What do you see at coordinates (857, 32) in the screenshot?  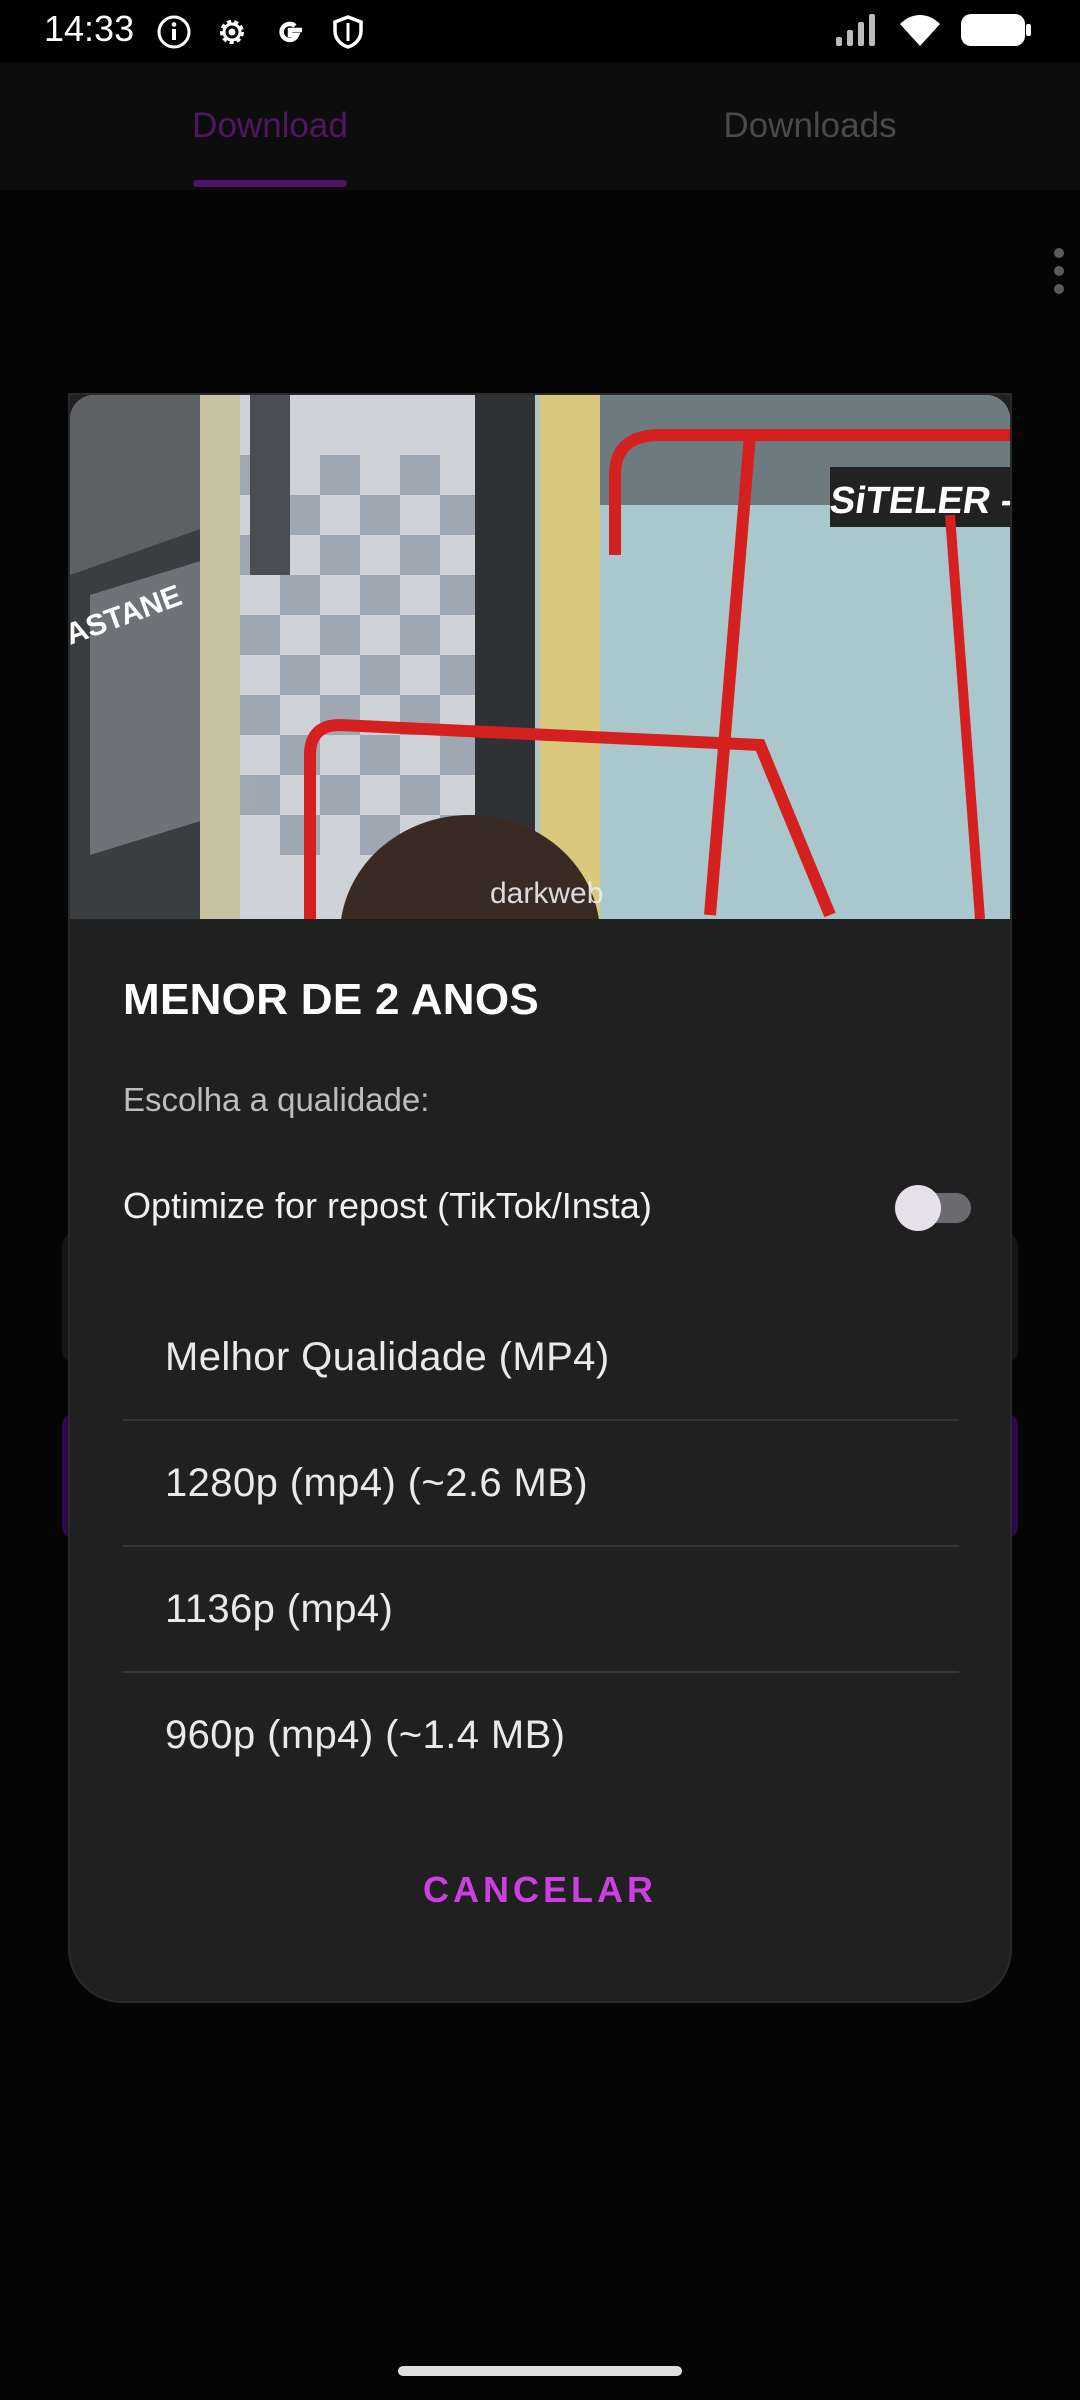 I see `signal-icon` at bounding box center [857, 32].